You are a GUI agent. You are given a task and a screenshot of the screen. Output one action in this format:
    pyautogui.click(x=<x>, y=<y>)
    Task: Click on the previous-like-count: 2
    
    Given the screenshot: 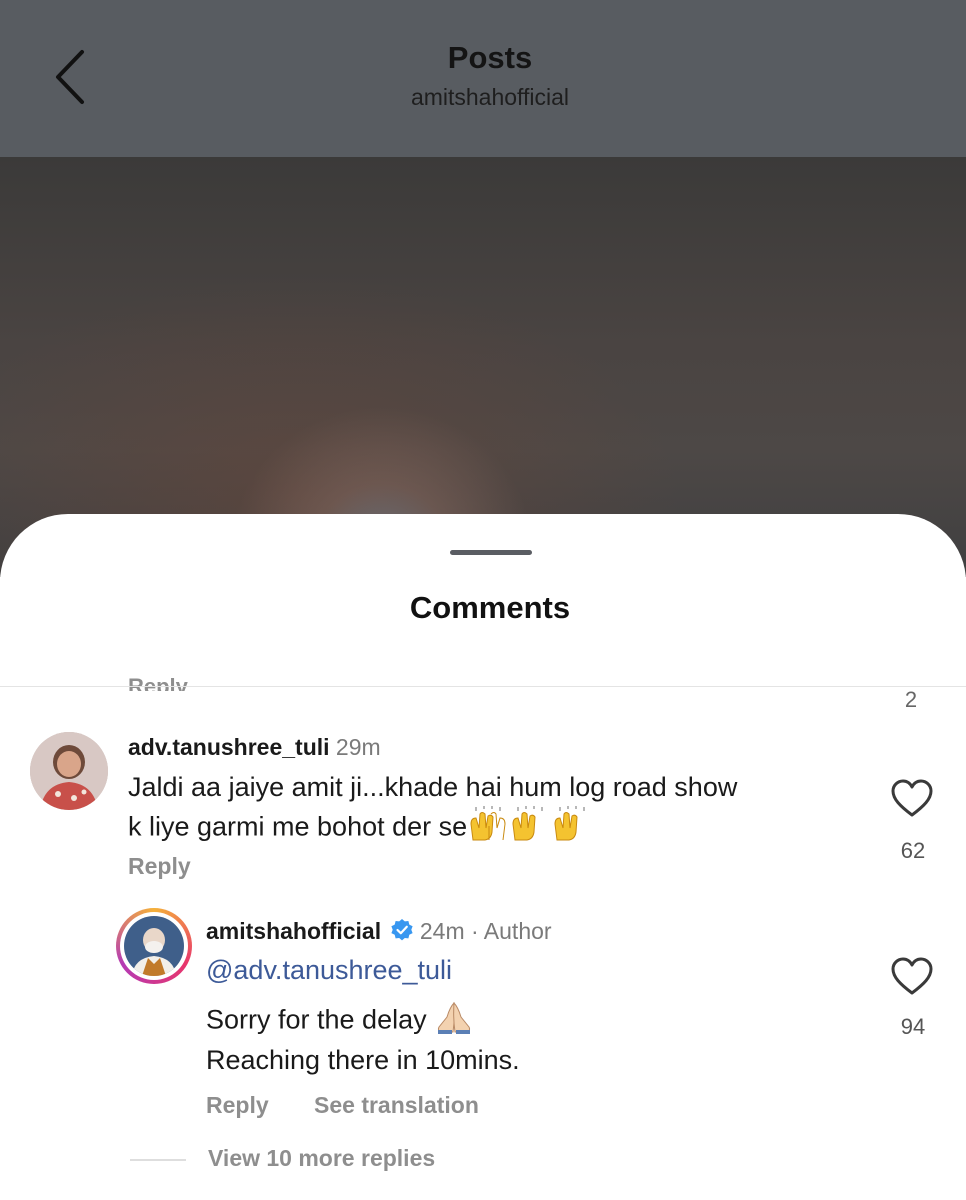 What is the action you would take?
    pyautogui.click(x=911, y=699)
    